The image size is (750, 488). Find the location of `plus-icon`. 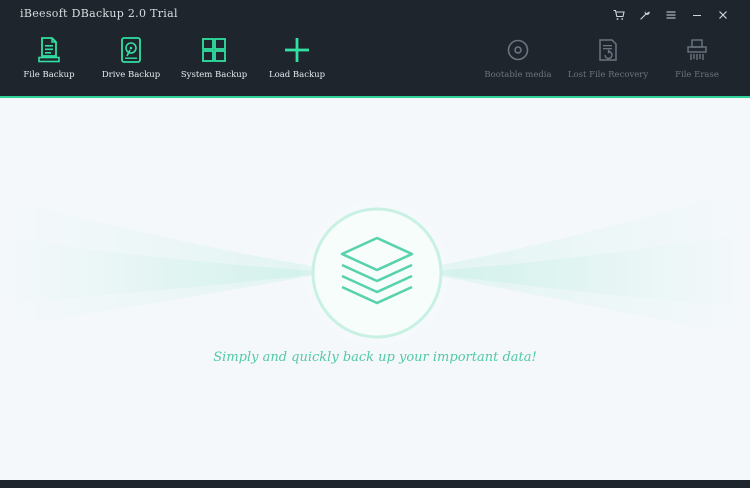

plus-icon is located at coordinates (297, 50).